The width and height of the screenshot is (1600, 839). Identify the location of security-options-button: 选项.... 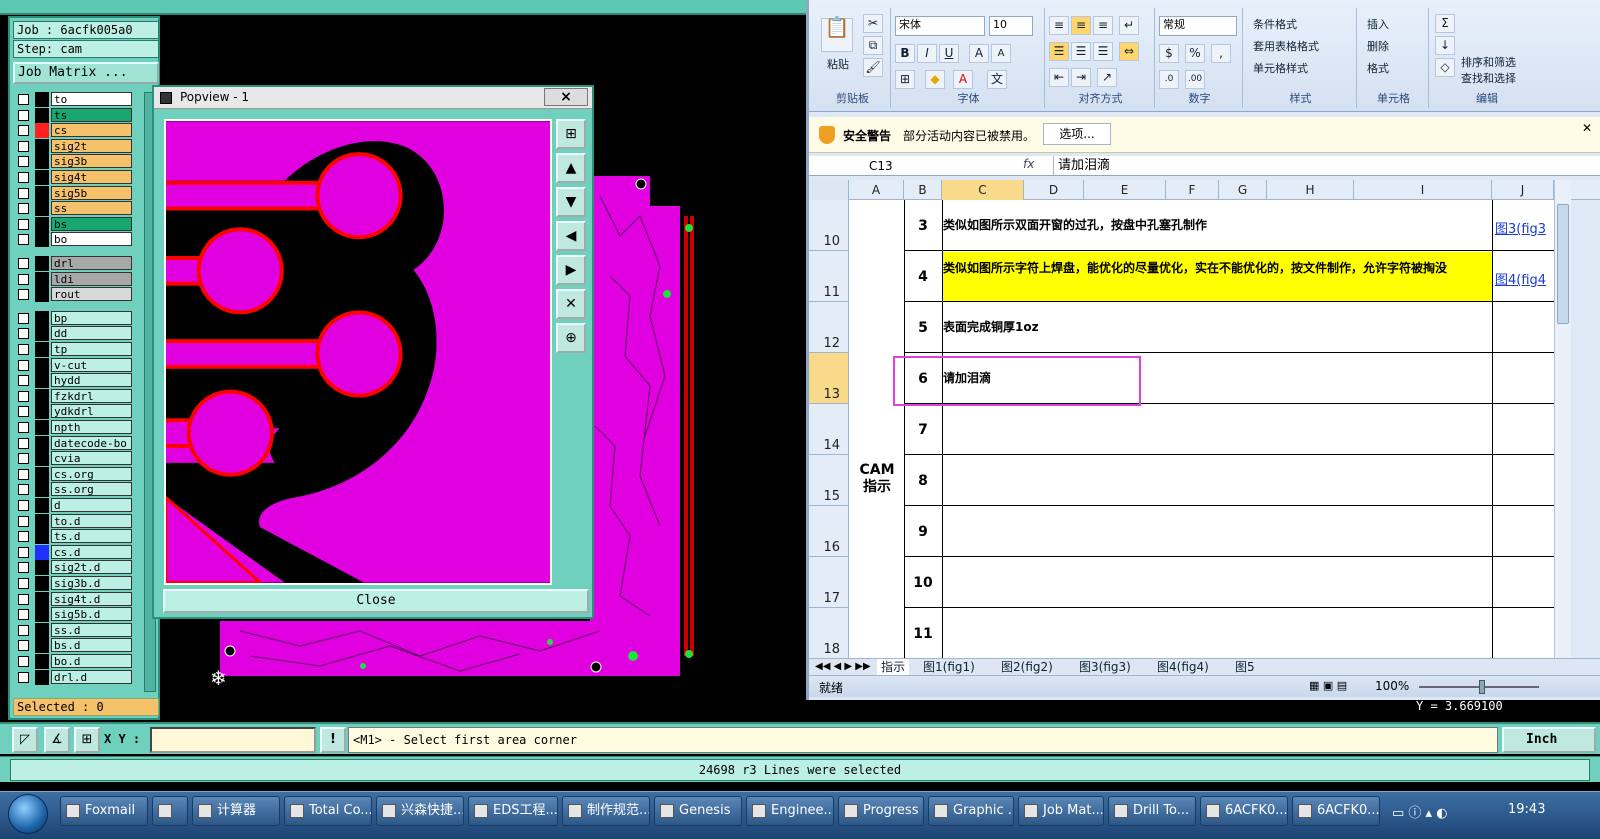
(1077, 134).